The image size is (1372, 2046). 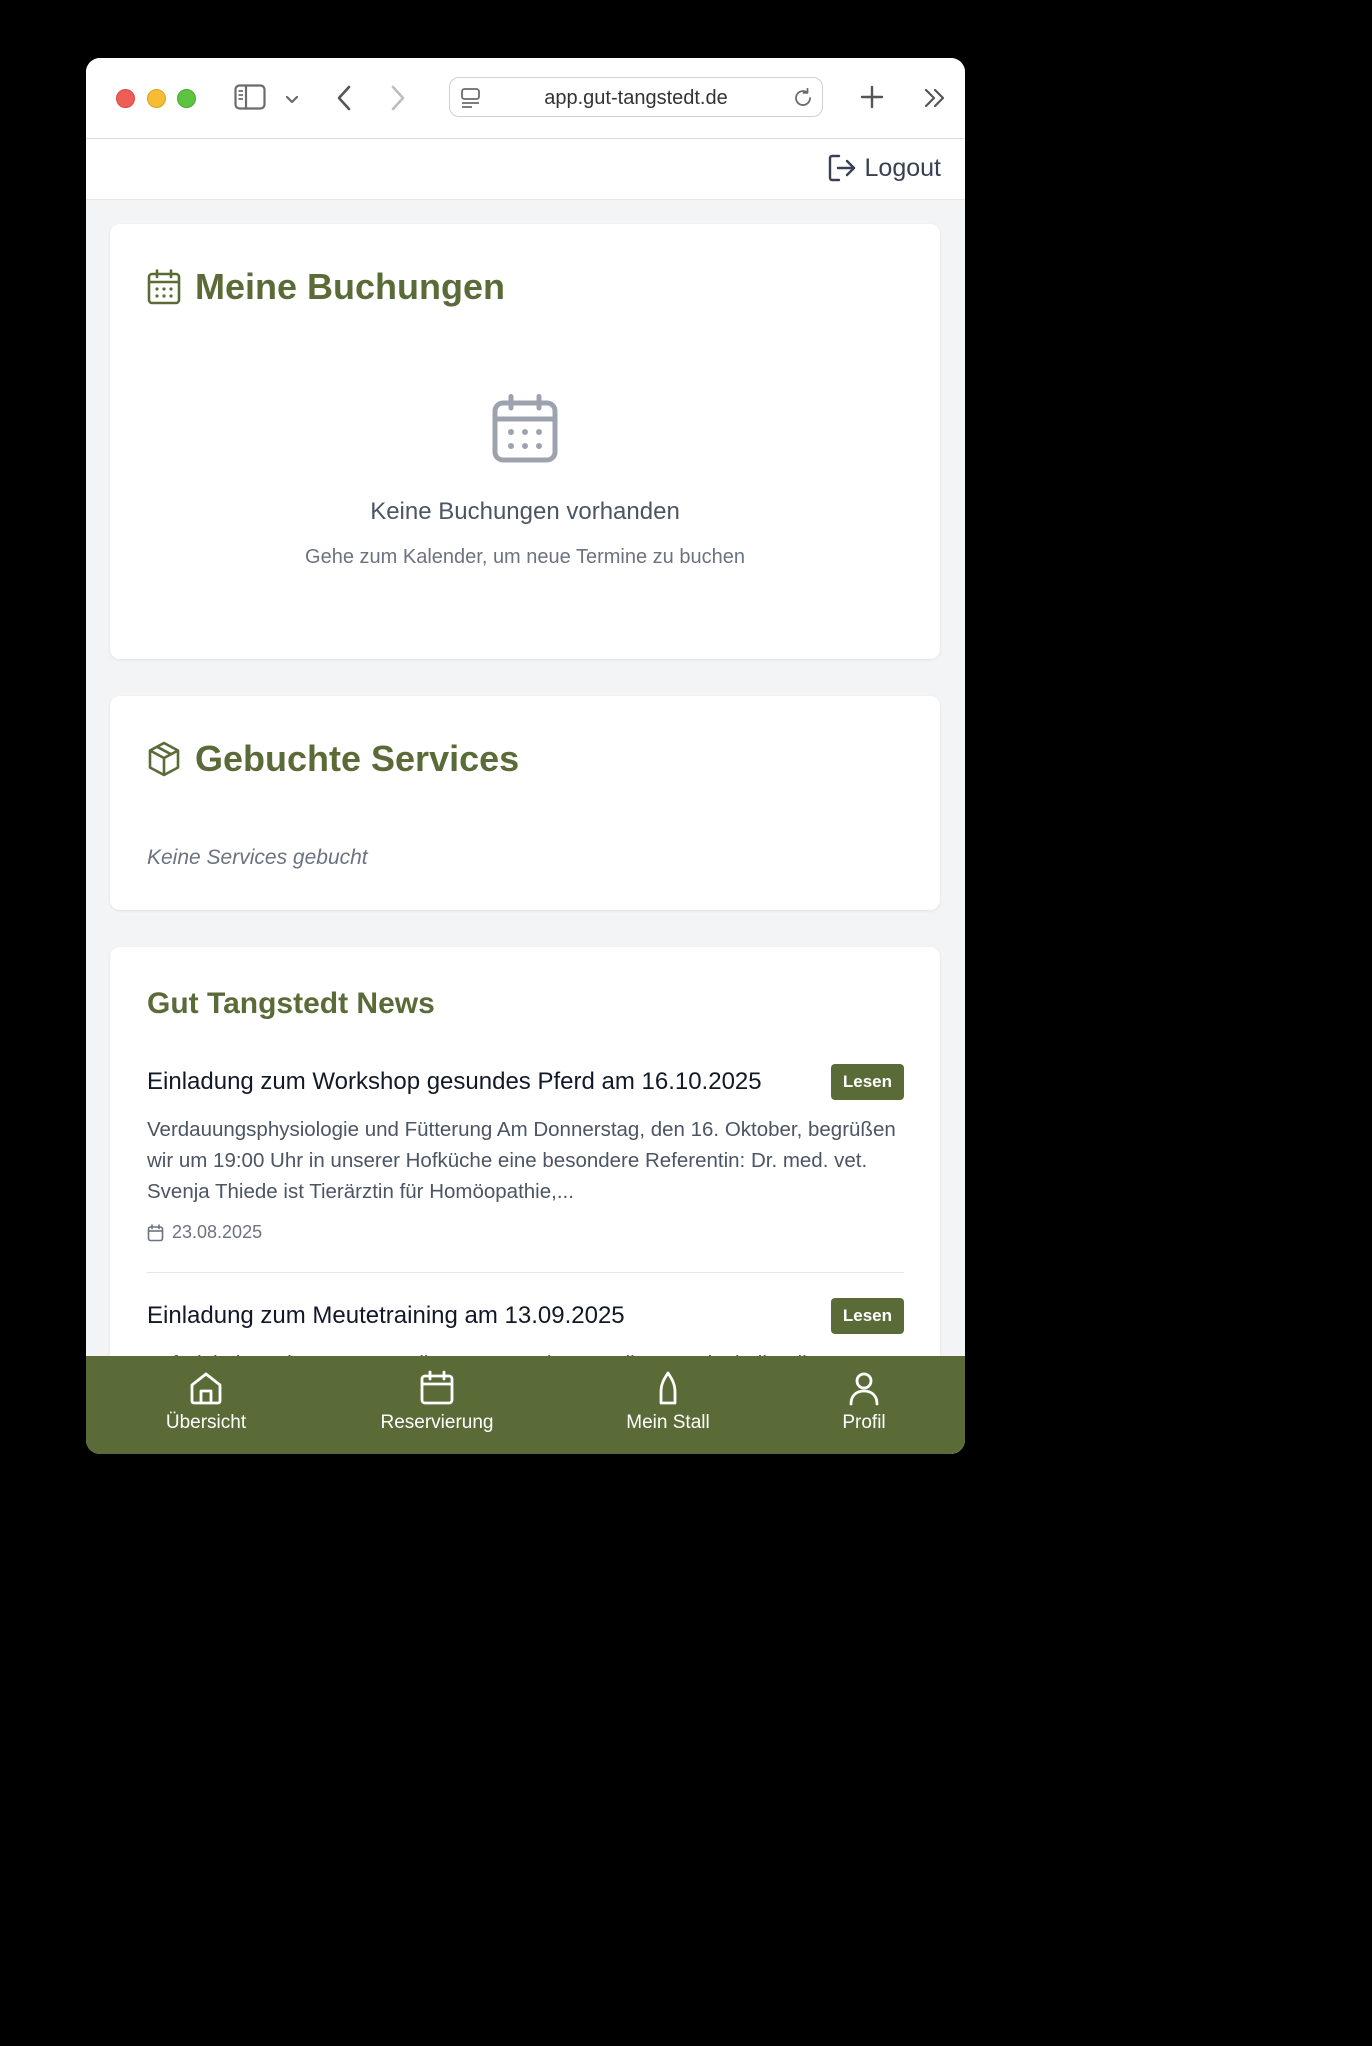 I want to click on package-icon, so click(x=164, y=759).